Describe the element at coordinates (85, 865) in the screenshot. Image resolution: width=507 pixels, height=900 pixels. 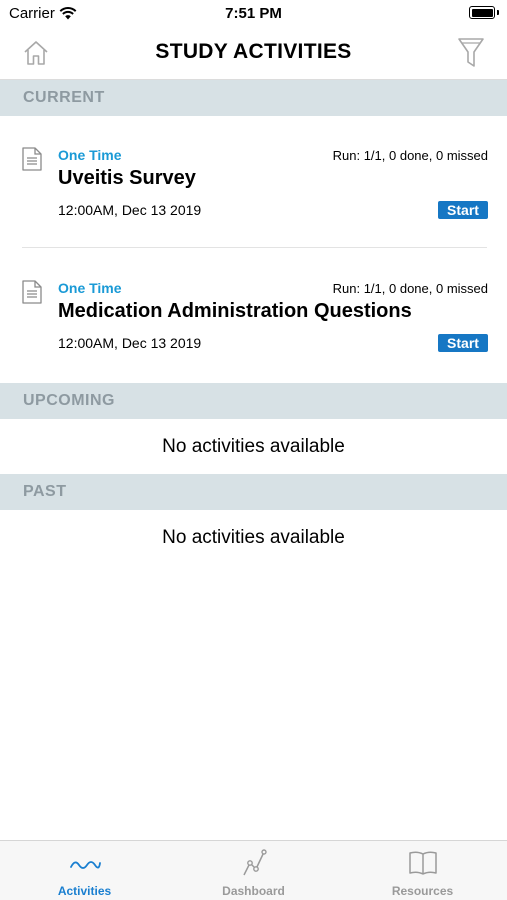
I see `activities-wave-icon` at that location.